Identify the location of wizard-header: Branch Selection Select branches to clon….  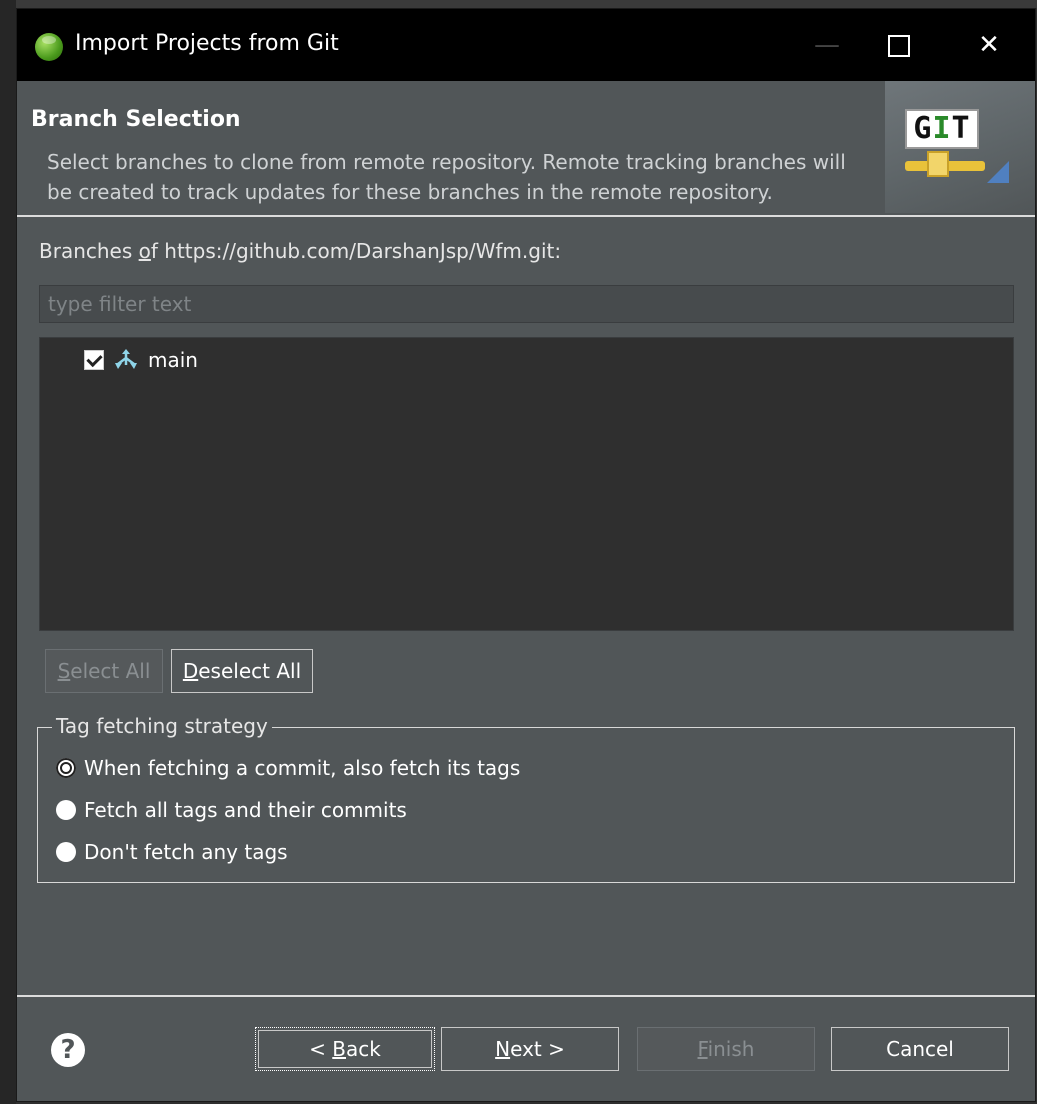
(526, 149).